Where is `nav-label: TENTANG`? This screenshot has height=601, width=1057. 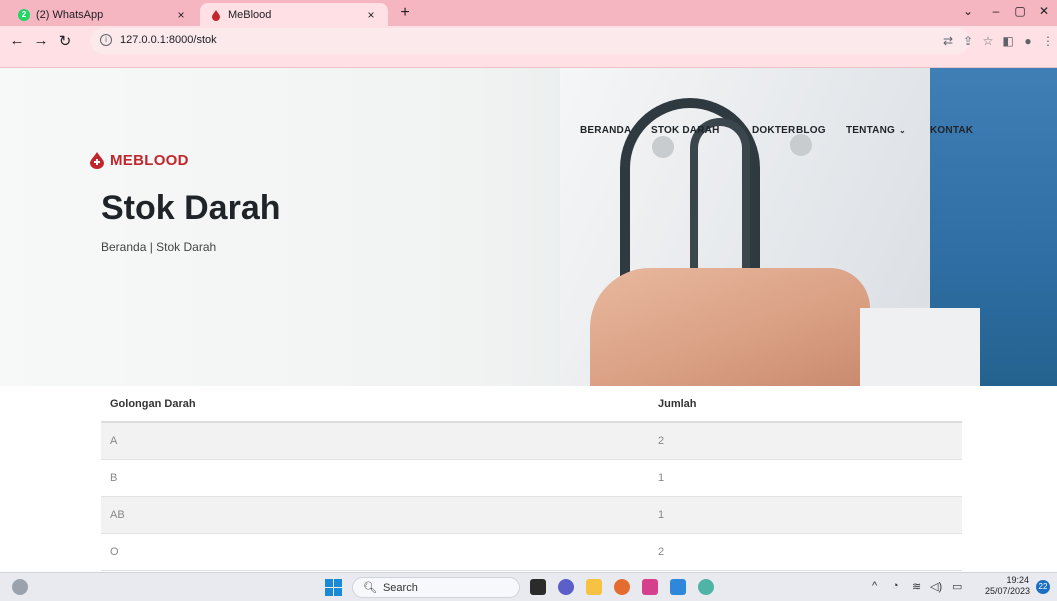
nav-label: TENTANG is located at coordinates (870, 130).